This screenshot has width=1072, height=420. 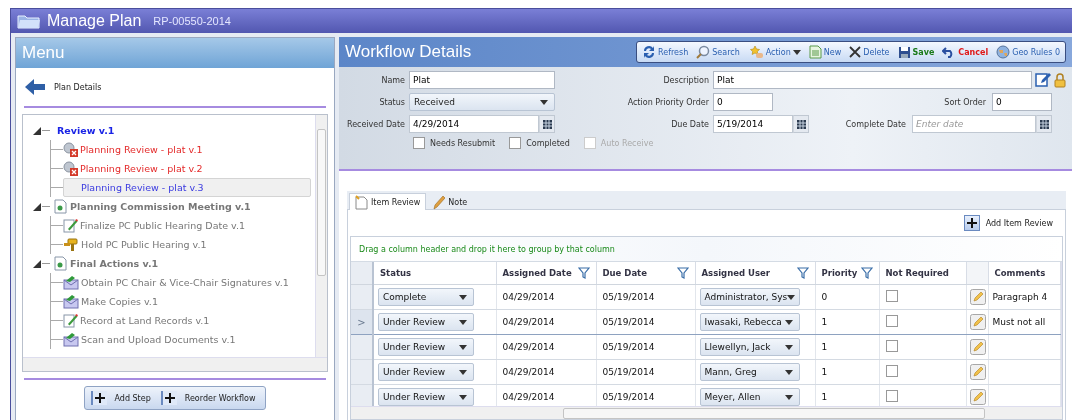 I want to click on date-field: 5/19/2014, so click(x=753, y=124).